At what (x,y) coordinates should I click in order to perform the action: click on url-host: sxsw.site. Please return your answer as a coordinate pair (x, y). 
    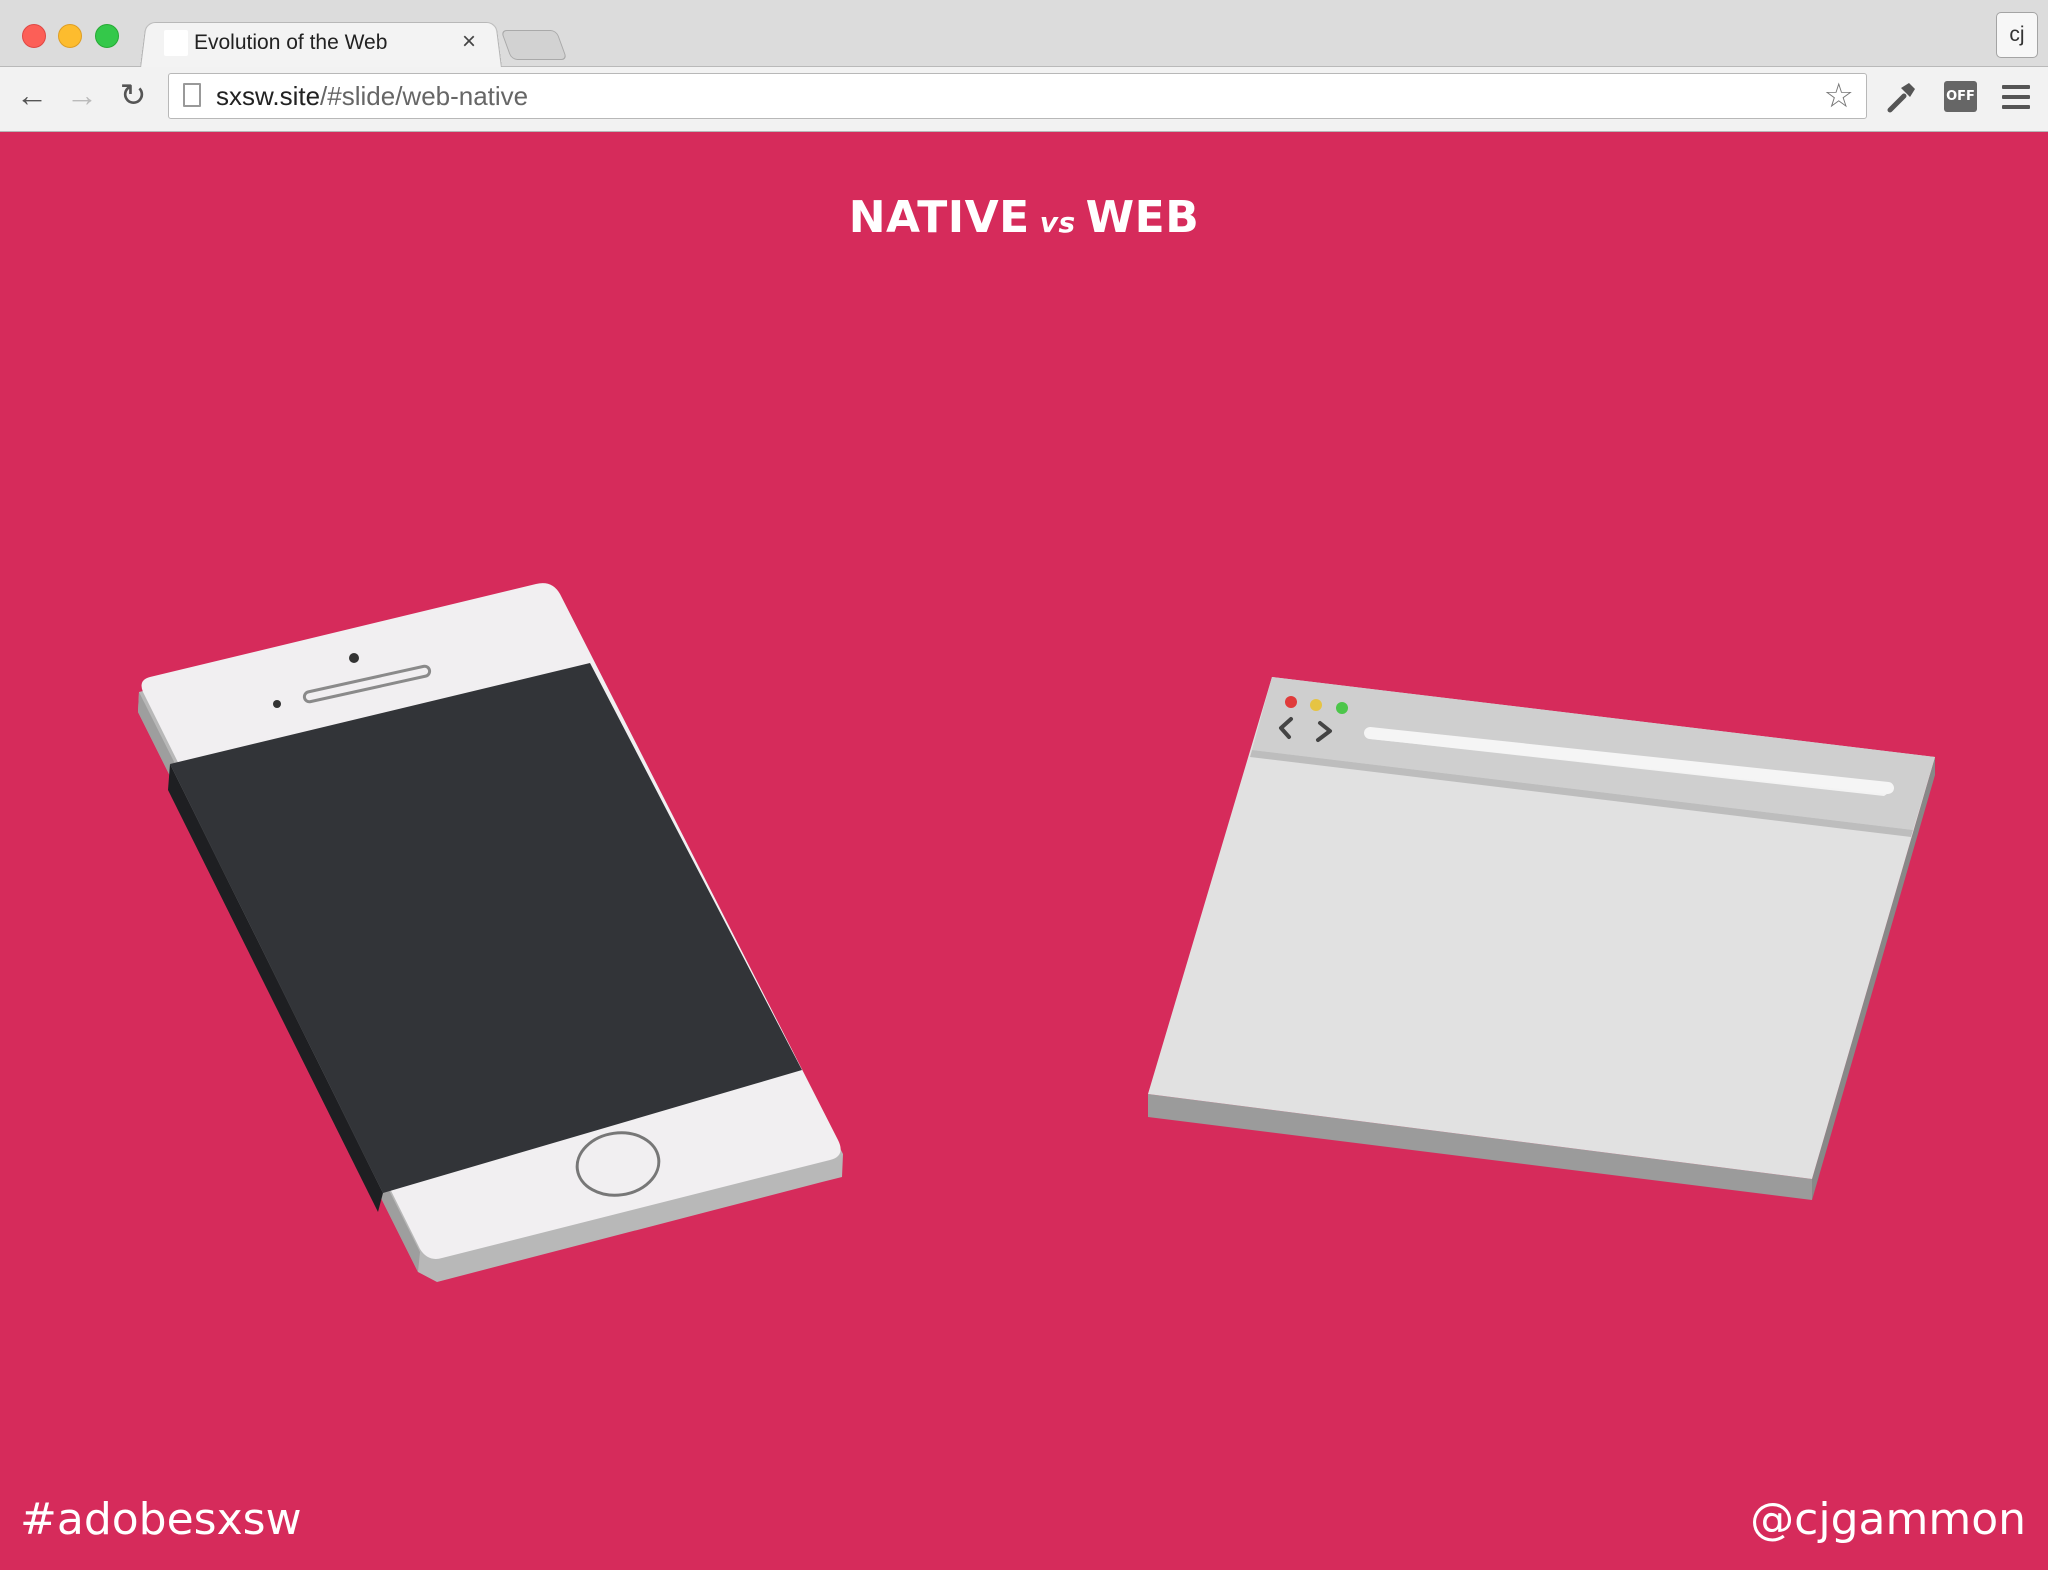
    Looking at the image, I should click on (268, 96).